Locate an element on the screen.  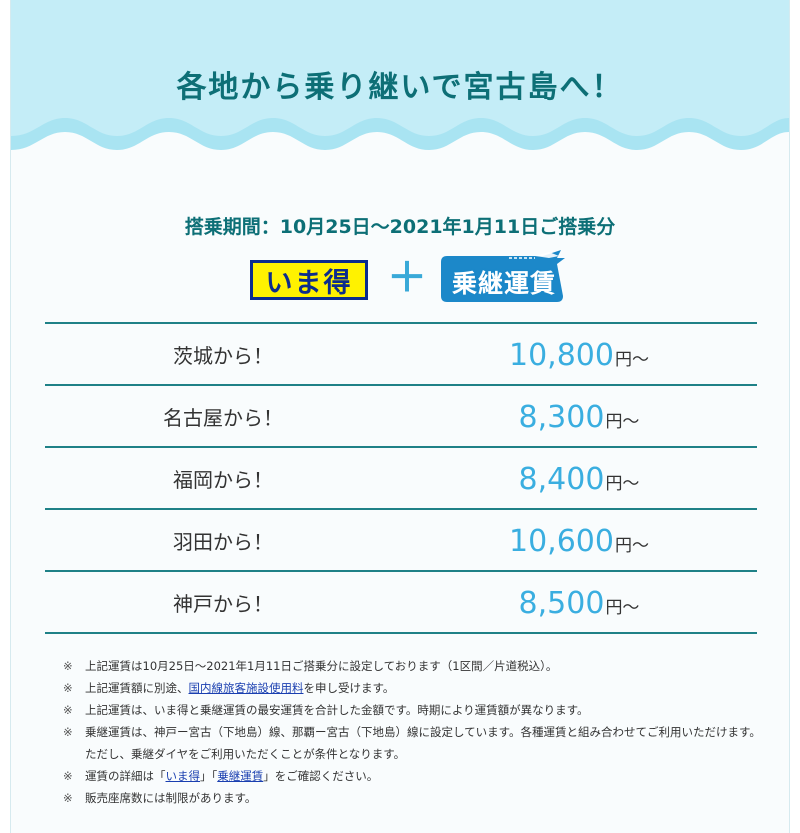
note-item: ※ 運賃の詳細は「いま得」「乗継運賃」をご確認ください。 is located at coordinates (413, 776).